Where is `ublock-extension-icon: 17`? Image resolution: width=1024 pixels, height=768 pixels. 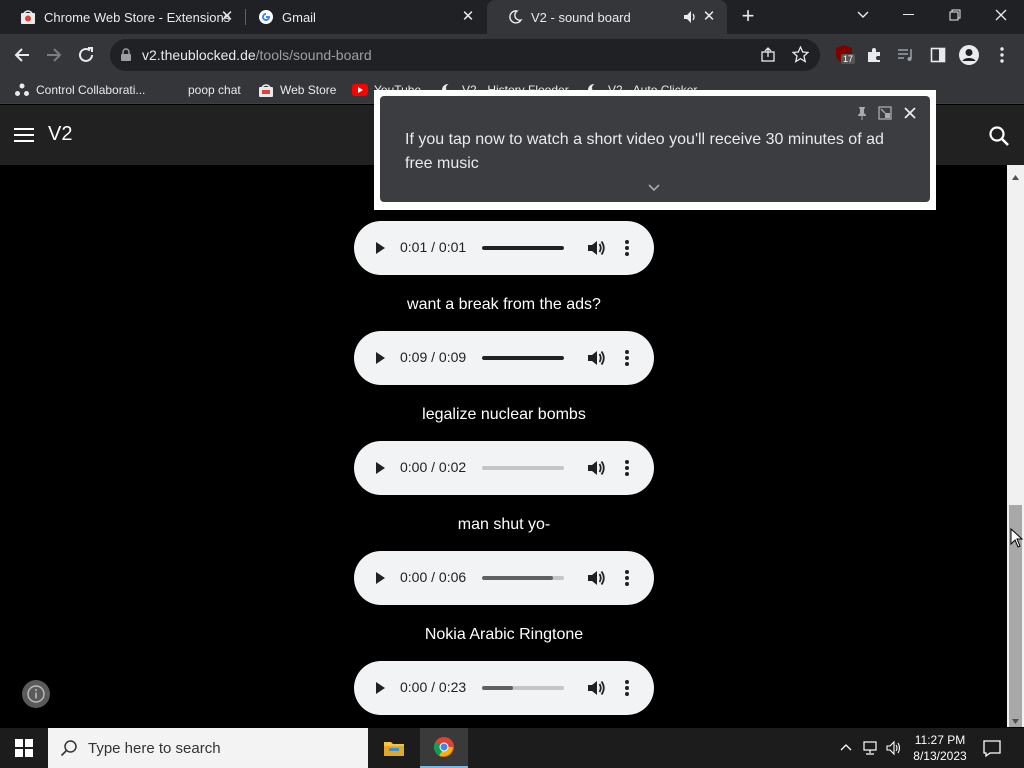 ublock-extension-icon: 17 is located at coordinates (844, 55).